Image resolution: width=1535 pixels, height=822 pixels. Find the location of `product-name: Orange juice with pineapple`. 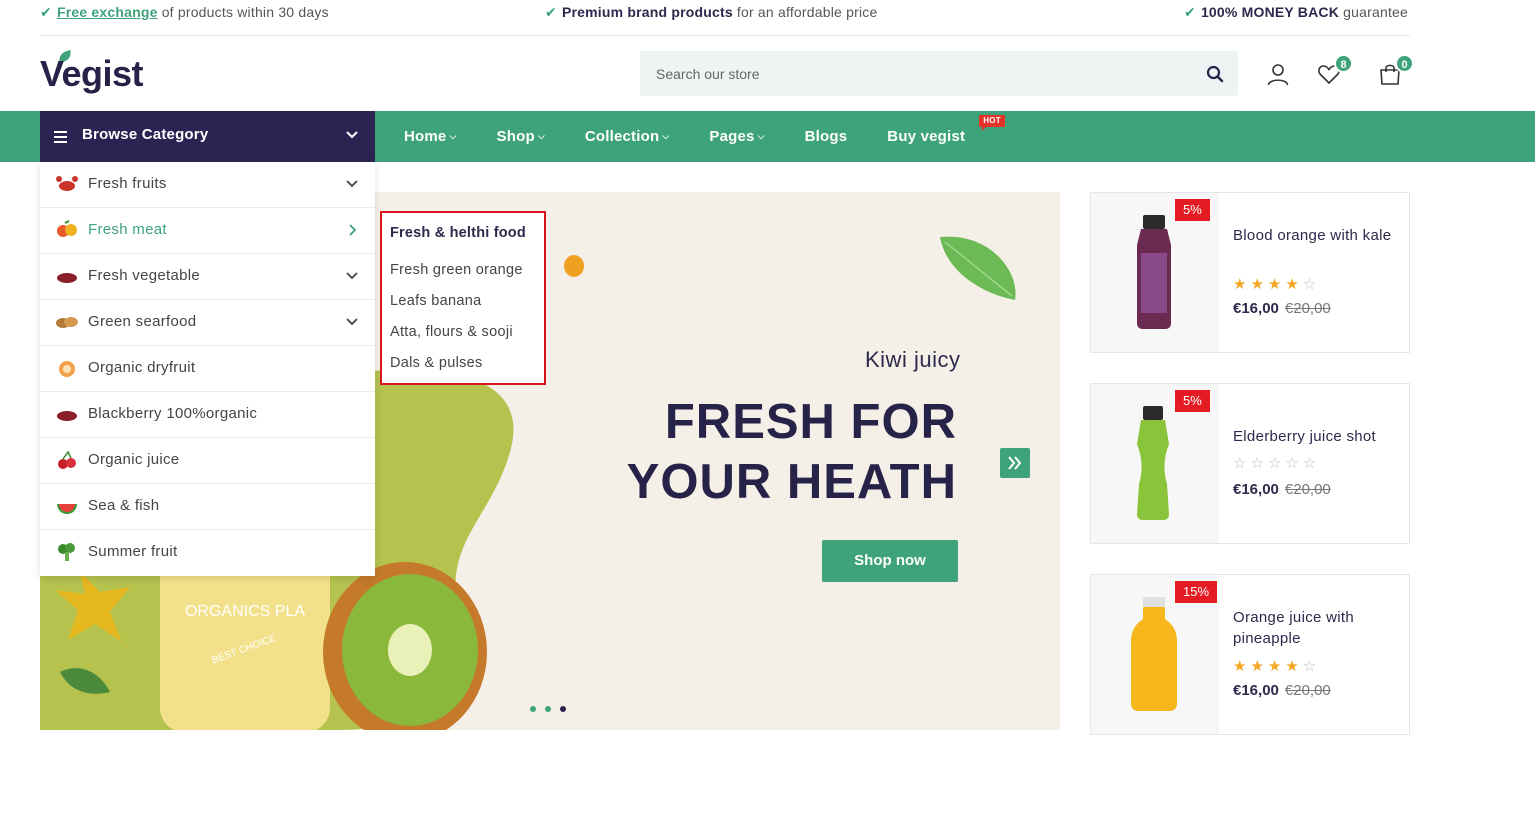

product-name: Orange juice with pineapple is located at coordinates (1318, 628).